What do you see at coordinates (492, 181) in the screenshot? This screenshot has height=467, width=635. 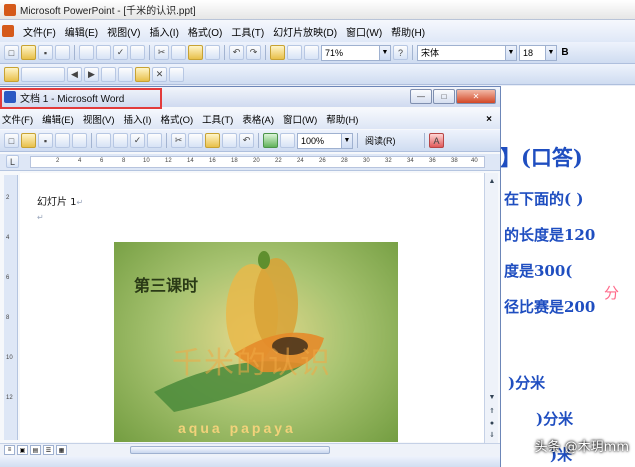 I see `scroll-up-icon: ▲` at bounding box center [492, 181].